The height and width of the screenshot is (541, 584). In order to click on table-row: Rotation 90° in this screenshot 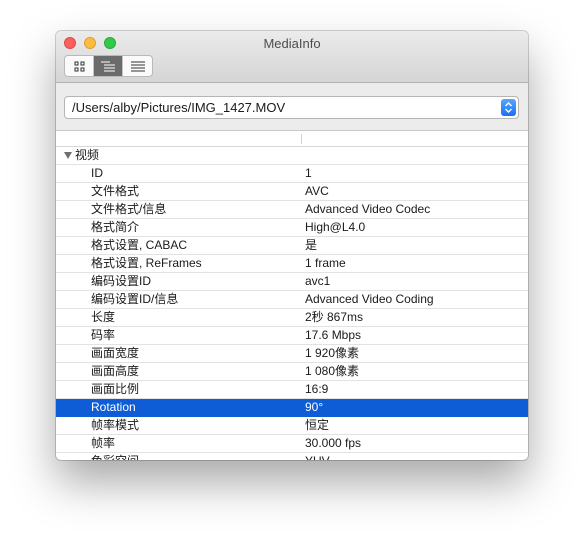, I will do `click(292, 408)`.